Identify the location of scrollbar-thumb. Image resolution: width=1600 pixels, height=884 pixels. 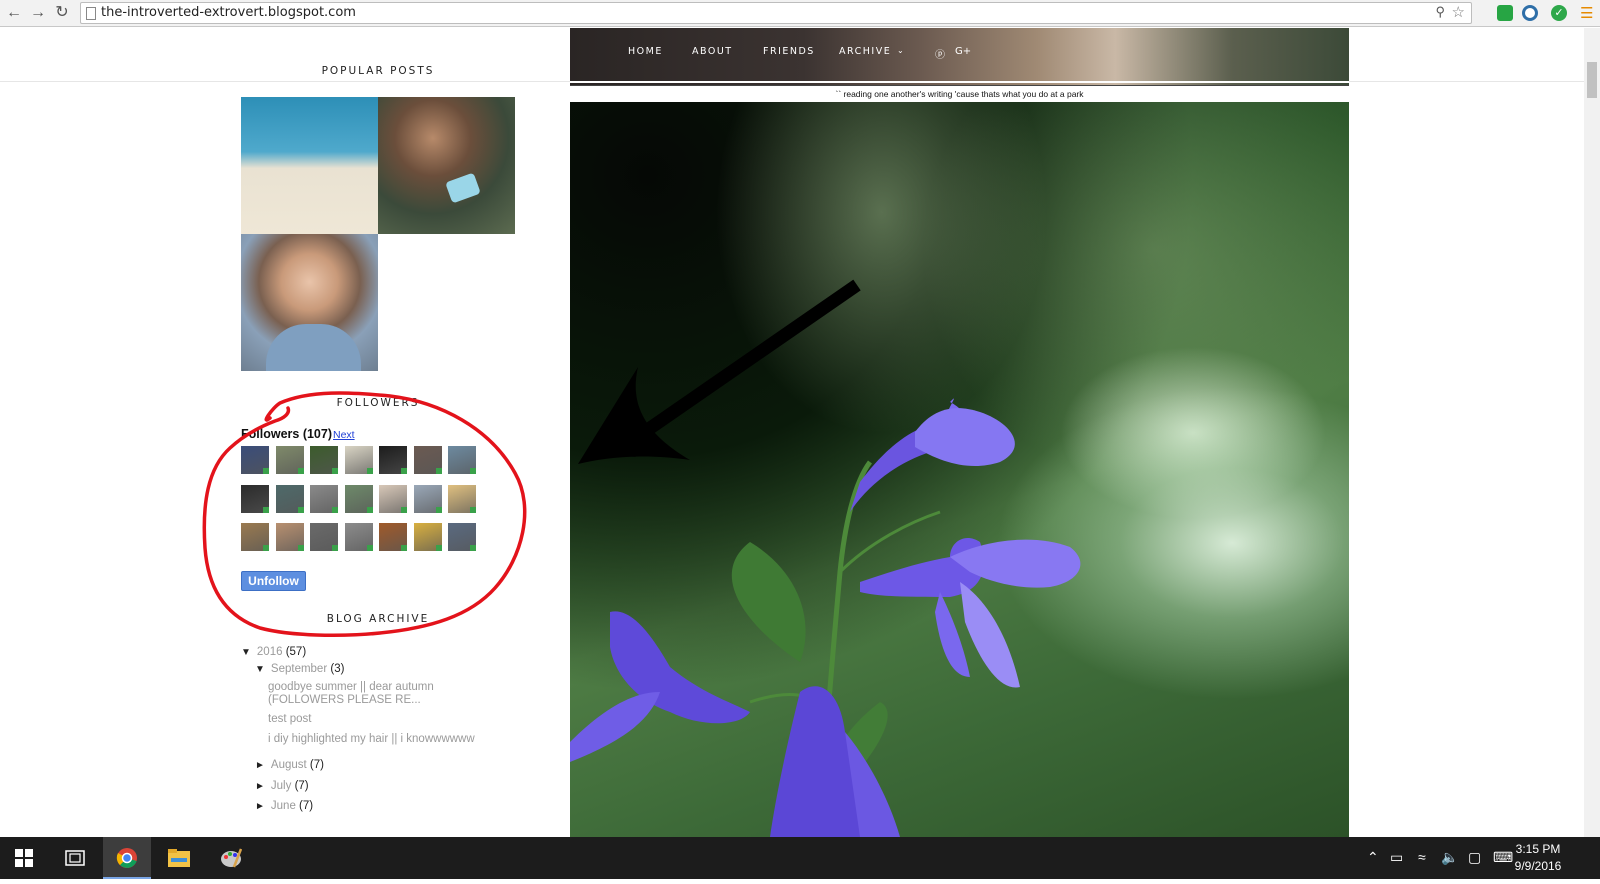
(1592, 80).